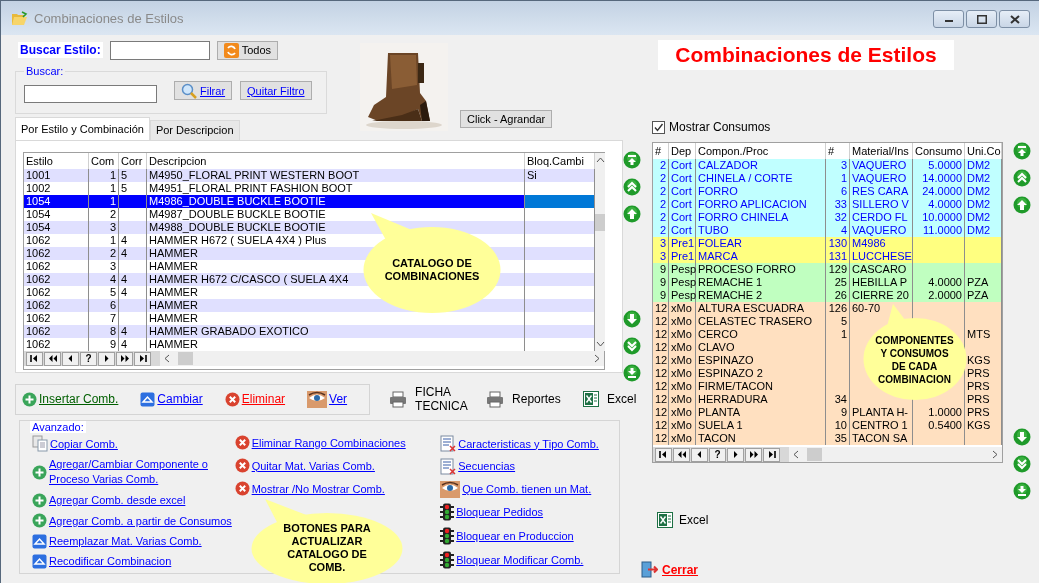  I want to click on table-row: 9 Pesp REMACHE 1 25 HEBILLA P 4.0000 PZA, so click(827, 282).